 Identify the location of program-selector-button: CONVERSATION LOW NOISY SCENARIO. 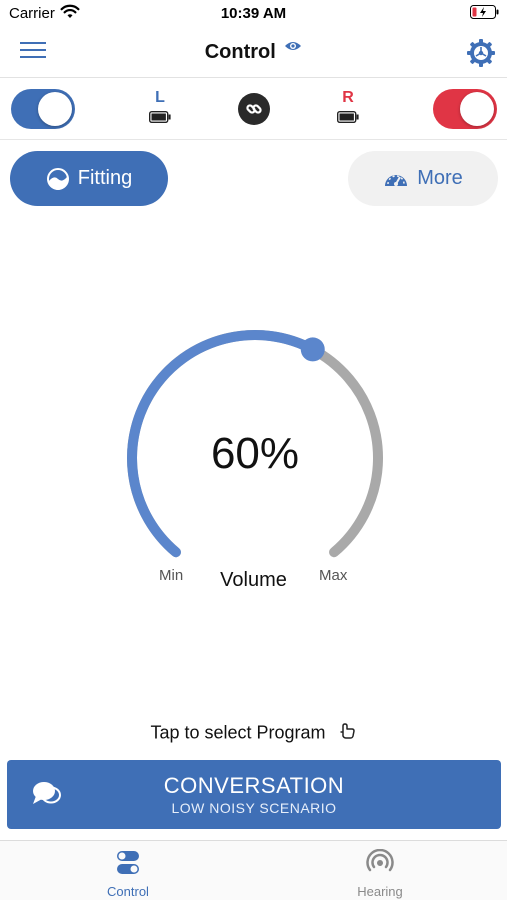
(254, 794).